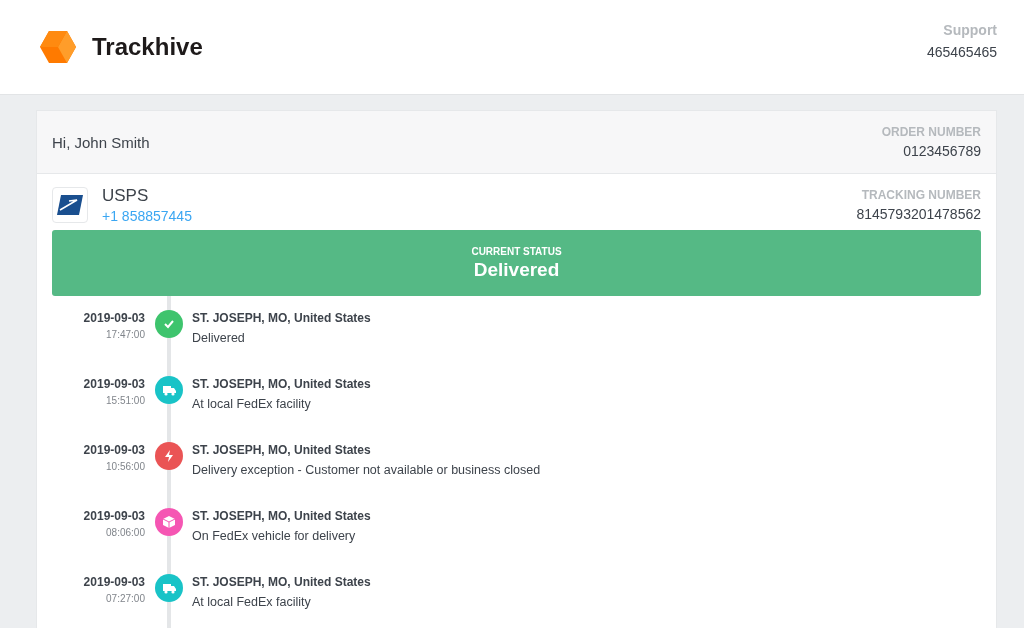  I want to click on order-number: 0123456789, so click(941, 151).